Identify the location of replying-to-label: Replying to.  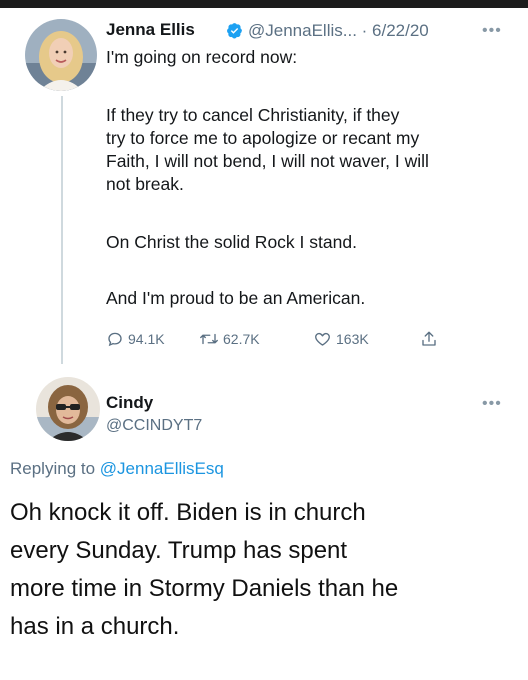
(53, 468).